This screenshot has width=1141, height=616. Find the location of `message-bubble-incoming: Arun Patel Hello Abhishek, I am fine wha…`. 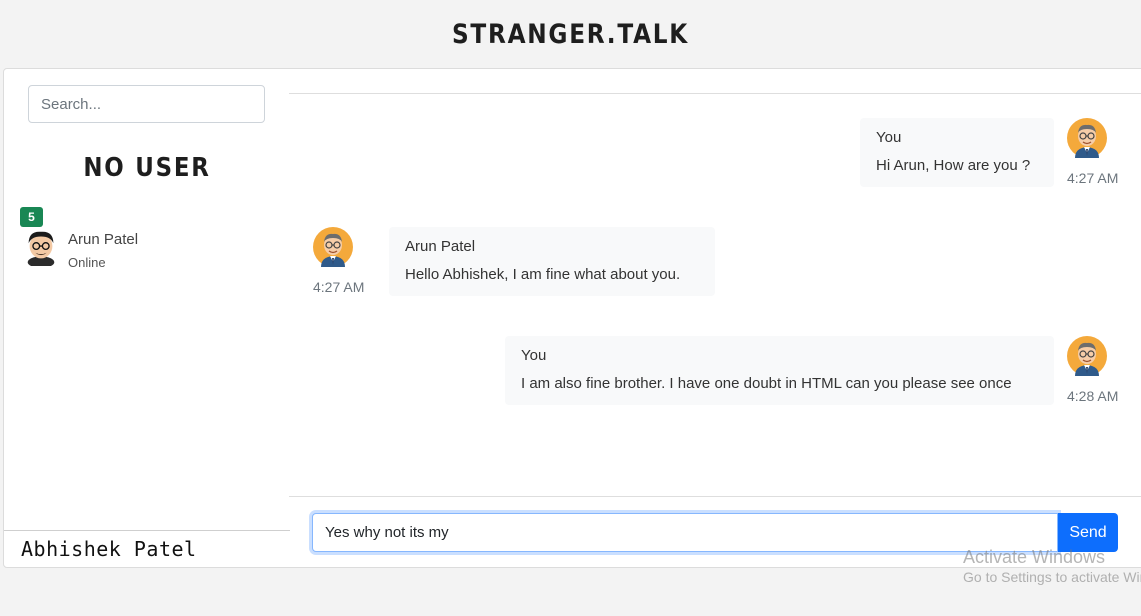

message-bubble-incoming: Arun Patel Hello Abhishek, I am fine wha… is located at coordinates (552, 261).